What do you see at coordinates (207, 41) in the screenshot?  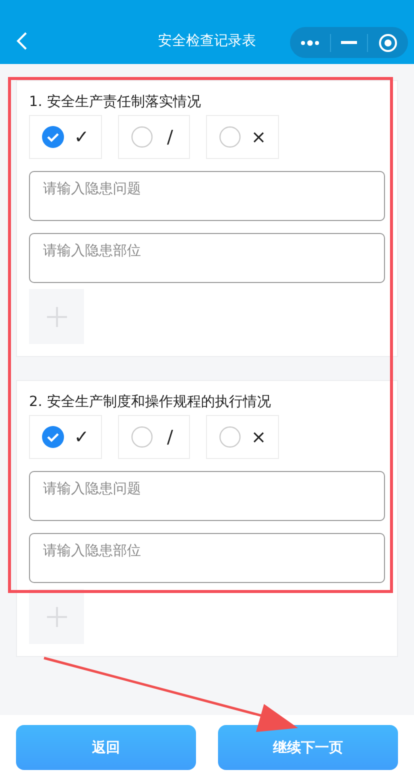 I see `page-title: 安全检查记录表` at bounding box center [207, 41].